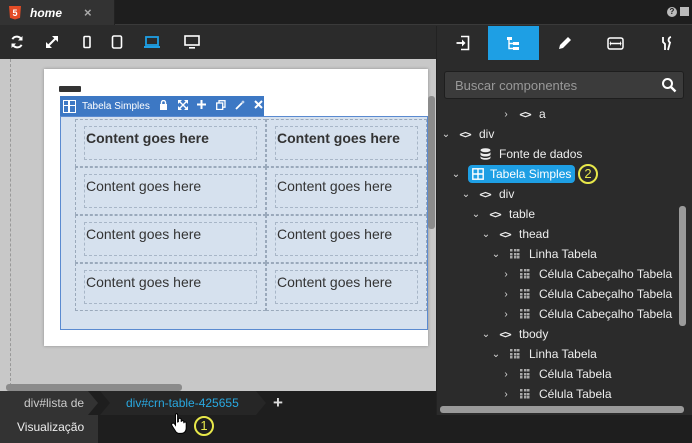  Describe the element at coordinates (555, 85) in the screenshot. I see `search-input` at that location.